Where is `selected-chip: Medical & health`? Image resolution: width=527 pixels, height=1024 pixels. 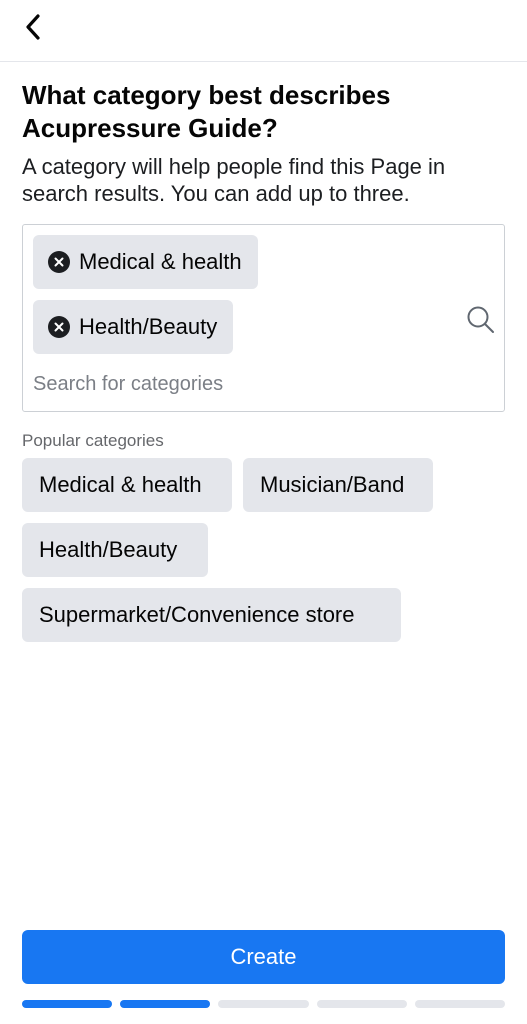
selected-chip: Medical & health is located at coordinates (145, 262).